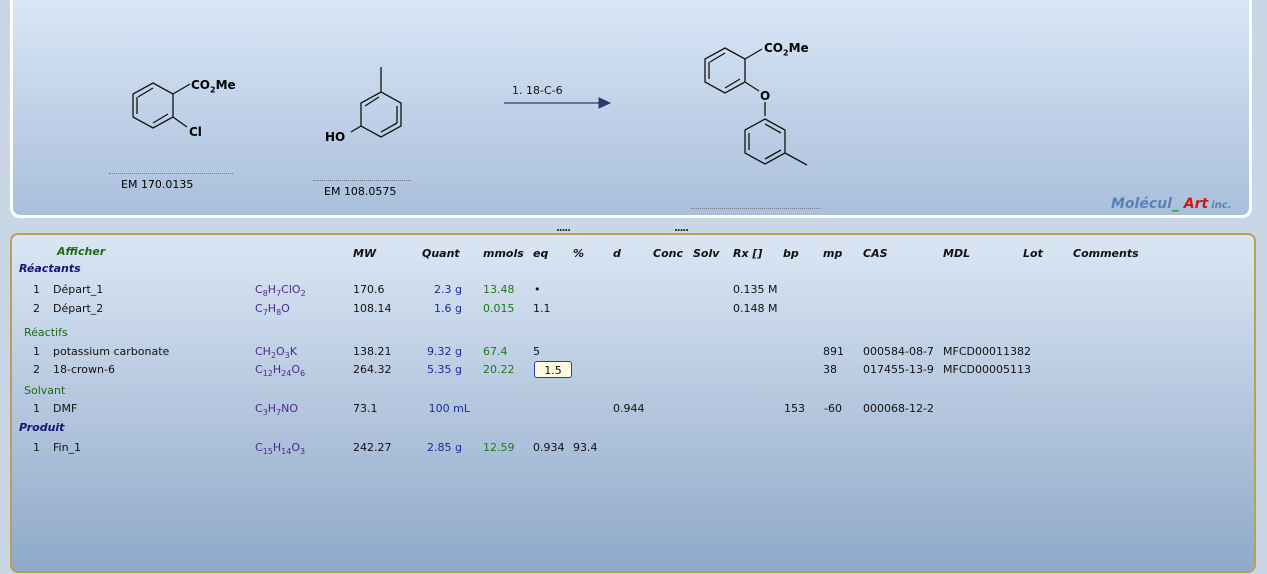 This screenshot has width=1267, height=574. Describe the element at coordinates (432, 308) in the screenshot. I see `quantity-field: 1.6 g` at that location.